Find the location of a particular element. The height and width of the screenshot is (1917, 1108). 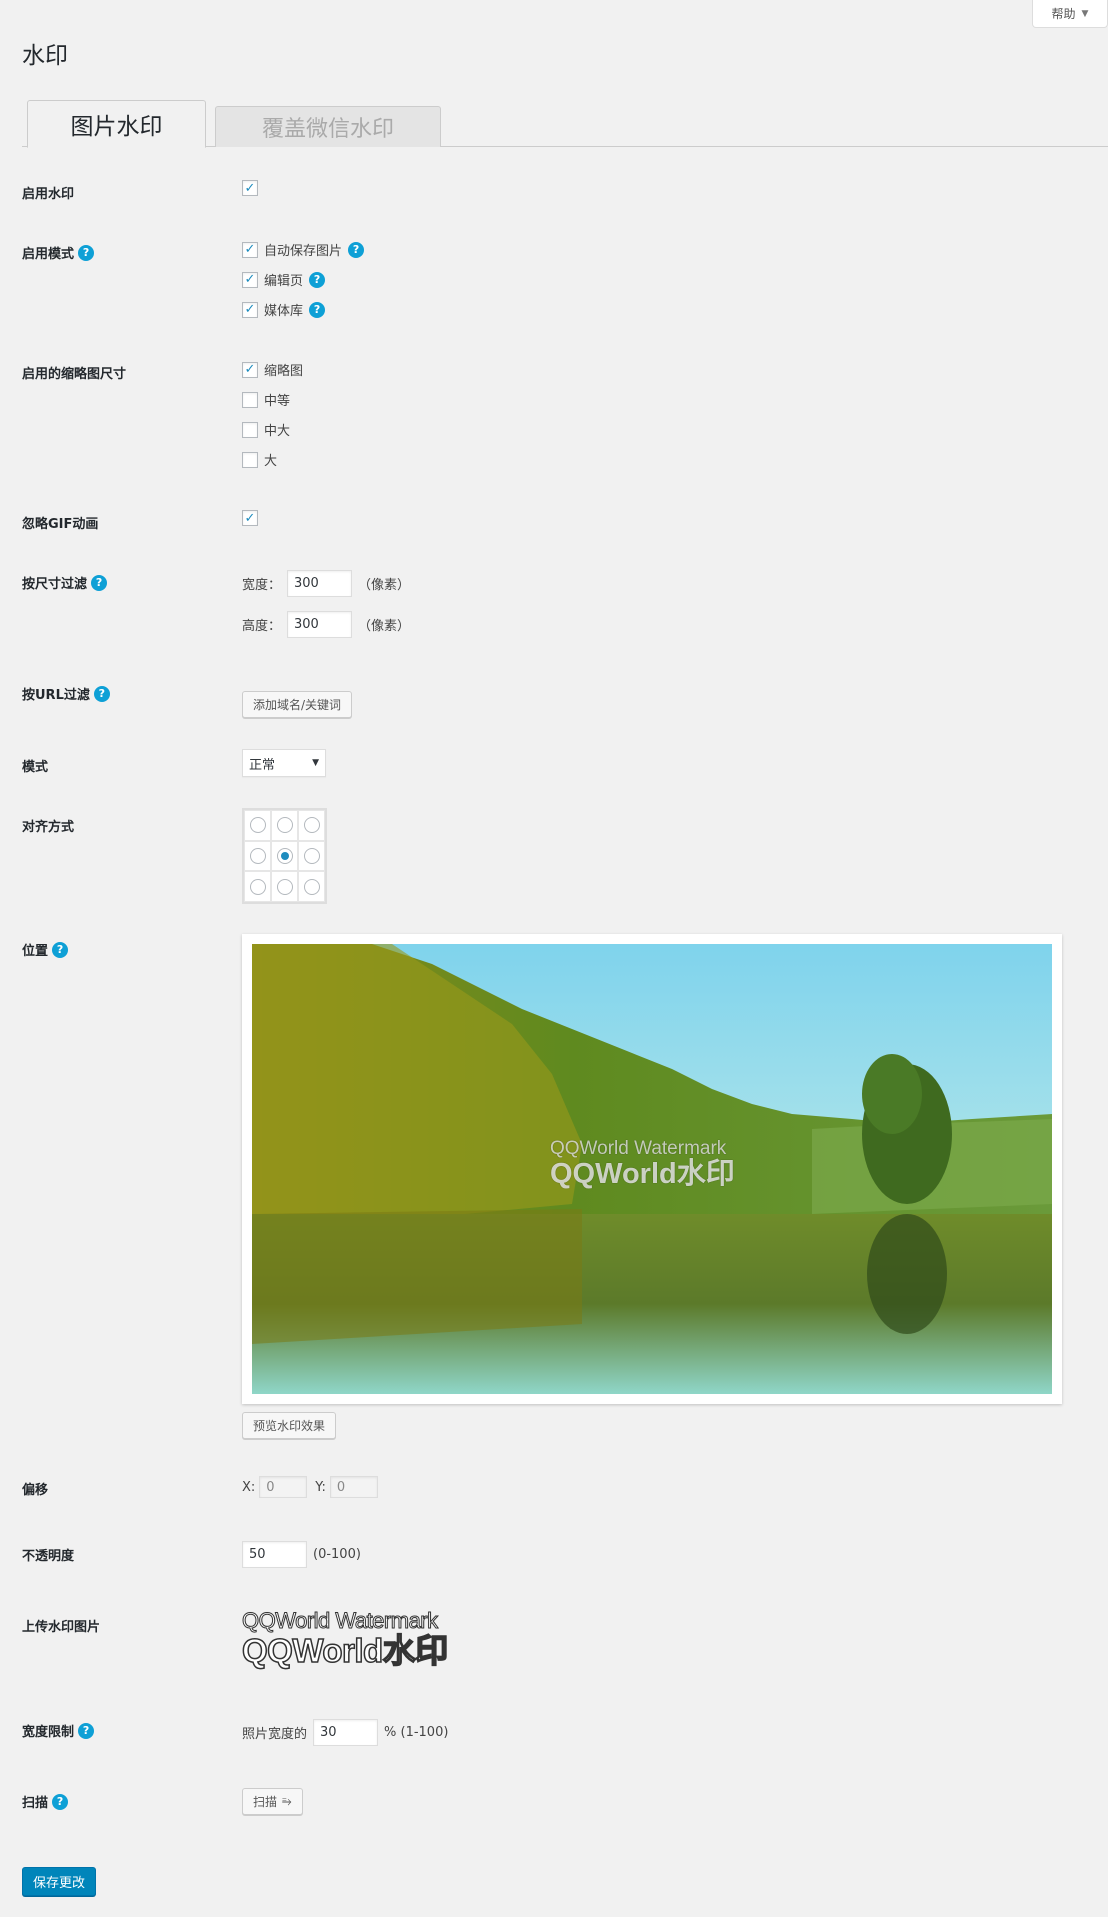

medium-large-checkbox is located at coordinates (250, 429).